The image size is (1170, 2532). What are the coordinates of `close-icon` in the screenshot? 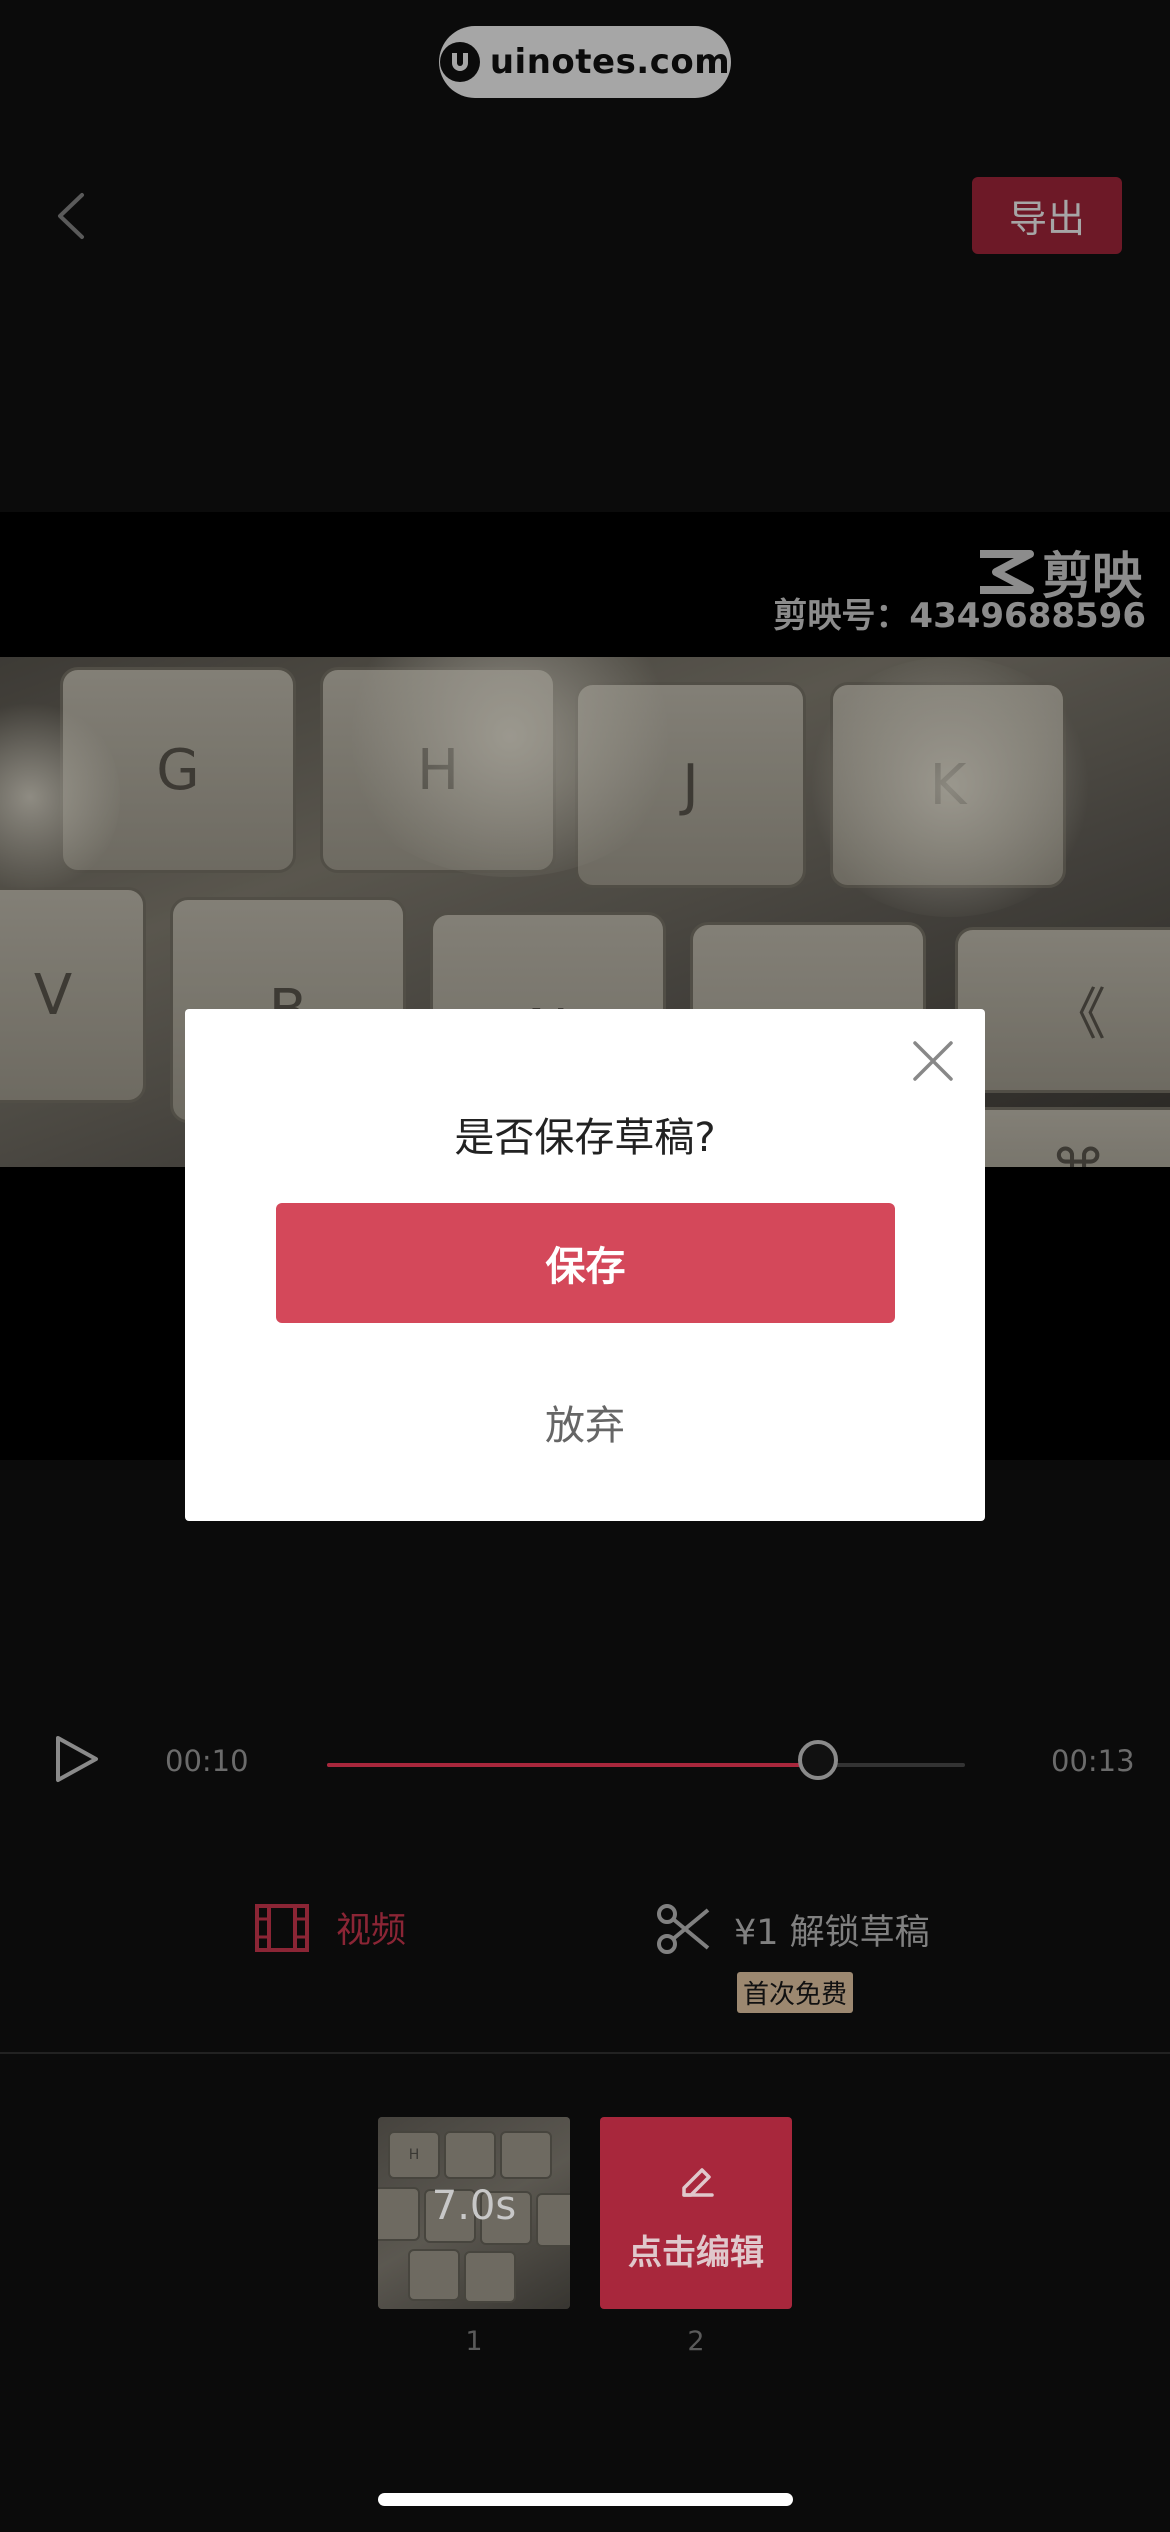 It's located at (933, 1061).